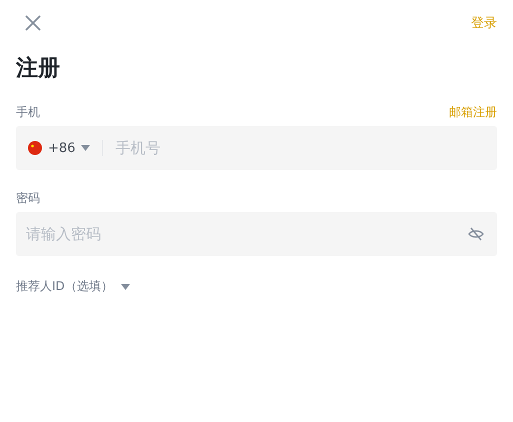  What do you see at coordinates (256, 148) in the screenshot?
I see `phone-field: +86 手机号` at bounding box center [256, 148].